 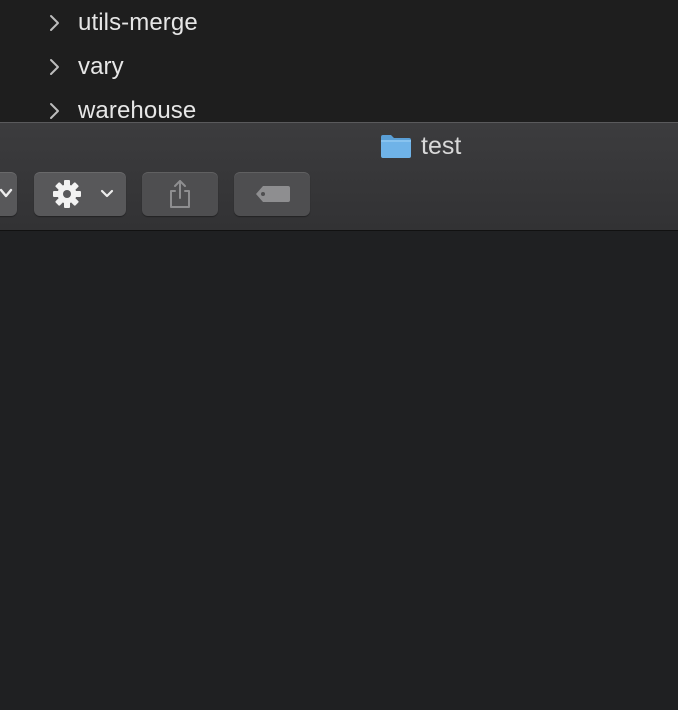 I want to click on tag-icon, so click(x=273, y=194).